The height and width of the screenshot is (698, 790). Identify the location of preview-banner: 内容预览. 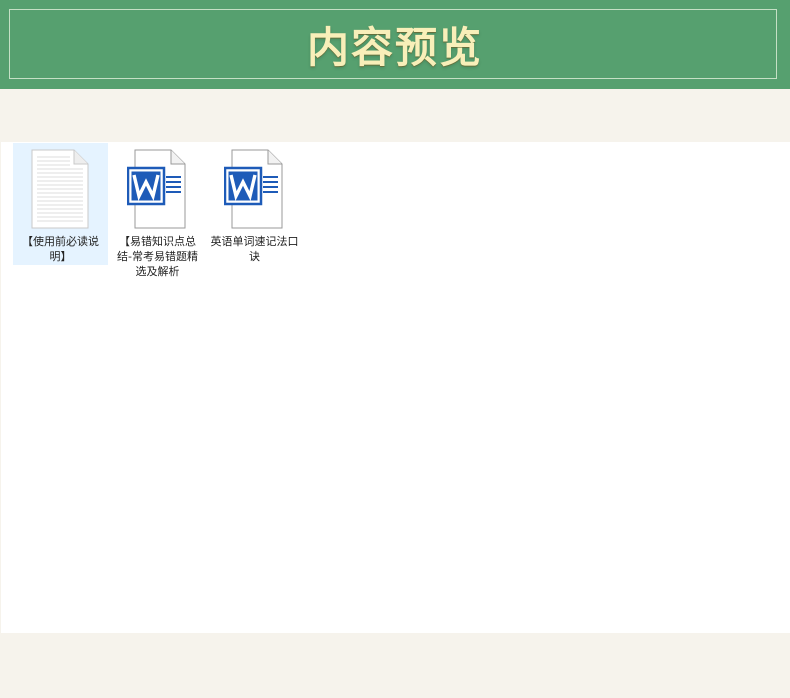
(395, 44).